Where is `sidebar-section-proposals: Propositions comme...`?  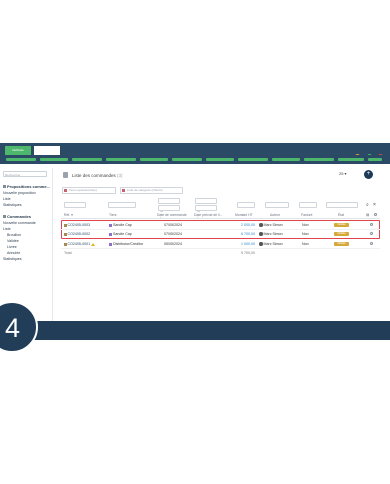 sidebar-section-proposals: Propositions comme... is located at coordinates (26, 186).